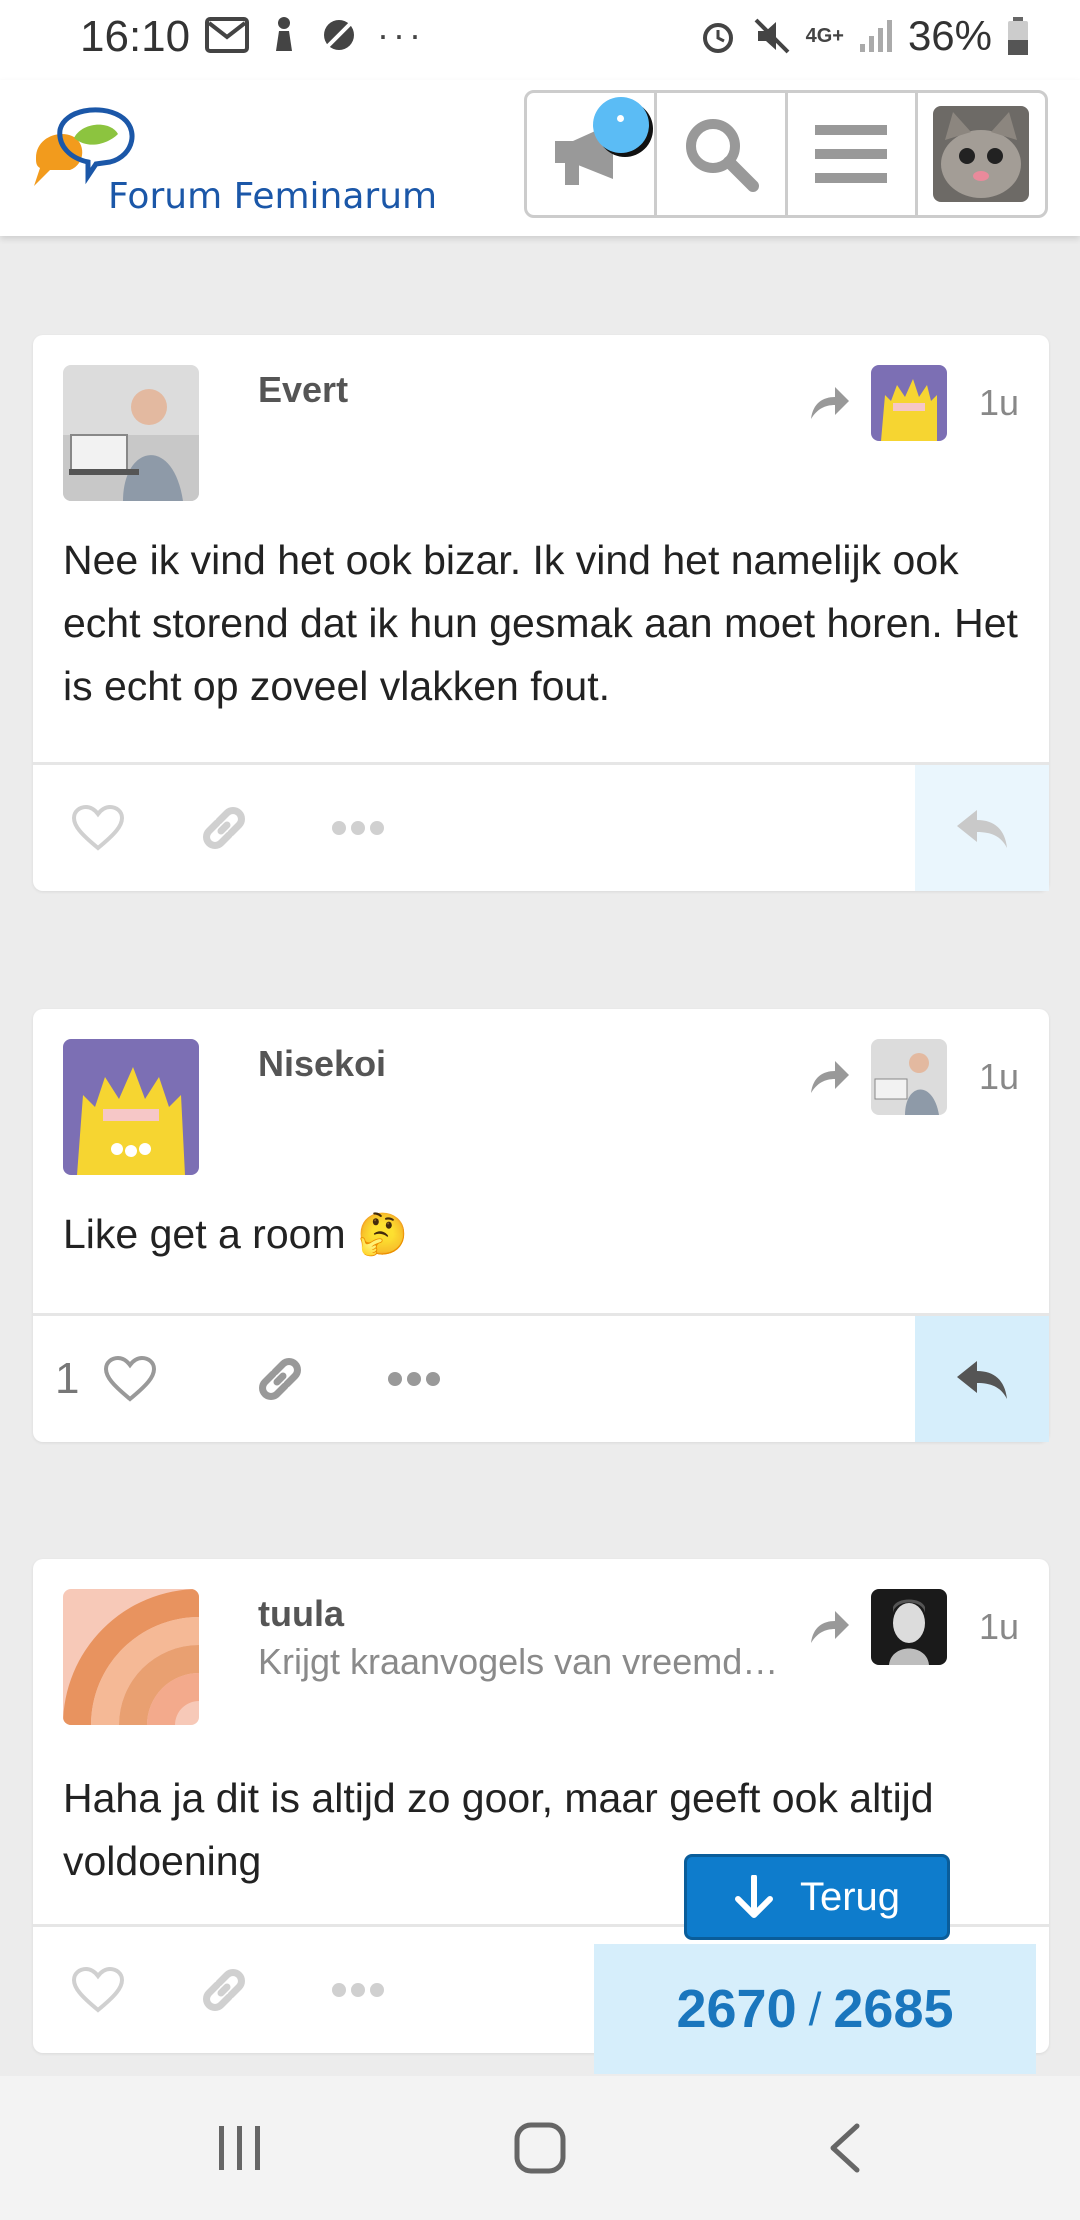 The image size is (1080, 2220). Describe the element at coordinates (771, 36) in the screenshot. I see `mute-icon` at that location.